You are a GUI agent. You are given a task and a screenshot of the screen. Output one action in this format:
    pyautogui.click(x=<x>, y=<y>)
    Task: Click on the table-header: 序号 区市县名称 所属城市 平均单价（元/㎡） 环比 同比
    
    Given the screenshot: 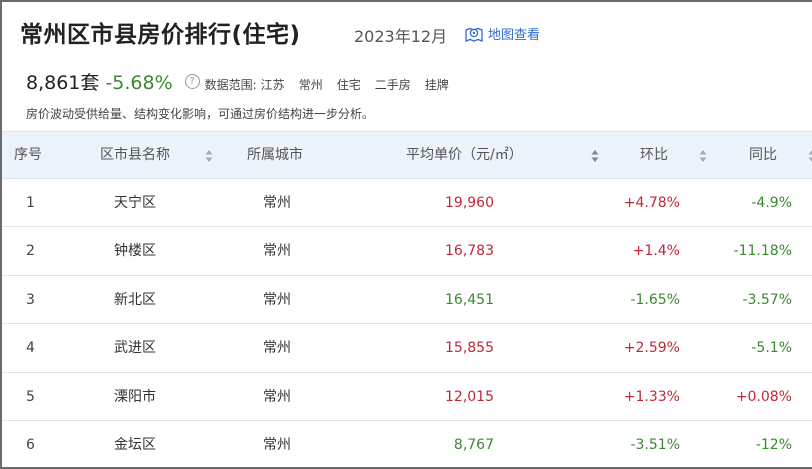 What is the action you would take?
    pyautogui.click(x=407, y=155)
    